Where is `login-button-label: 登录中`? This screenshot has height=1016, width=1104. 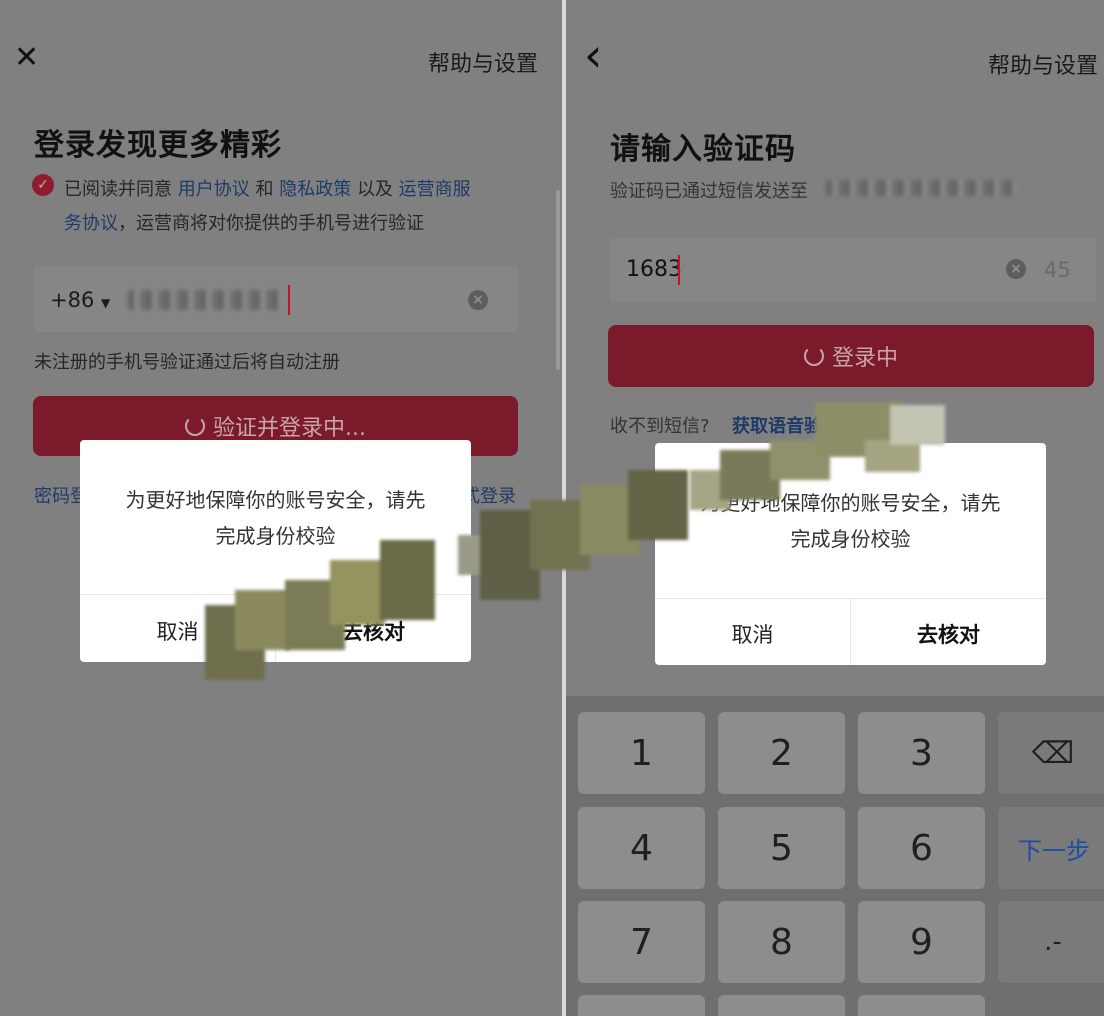 login-button-label: 登录中 is located at coordinates (864, 358).